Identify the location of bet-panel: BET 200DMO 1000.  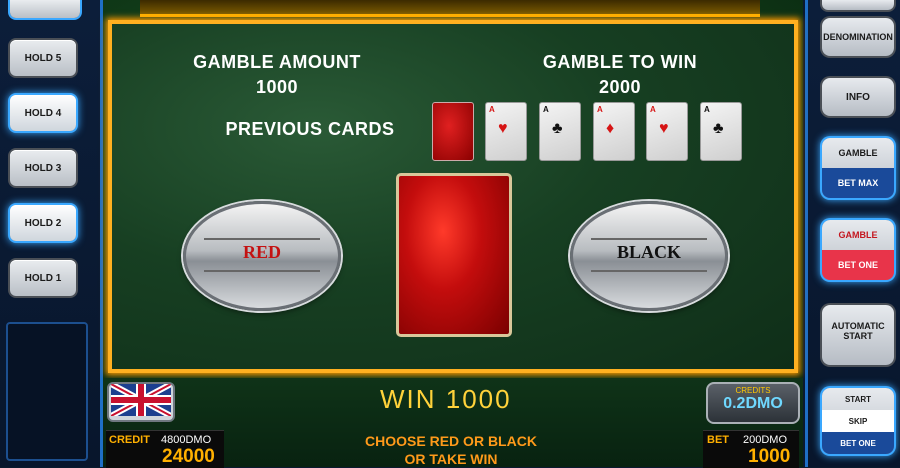
(751, 449).